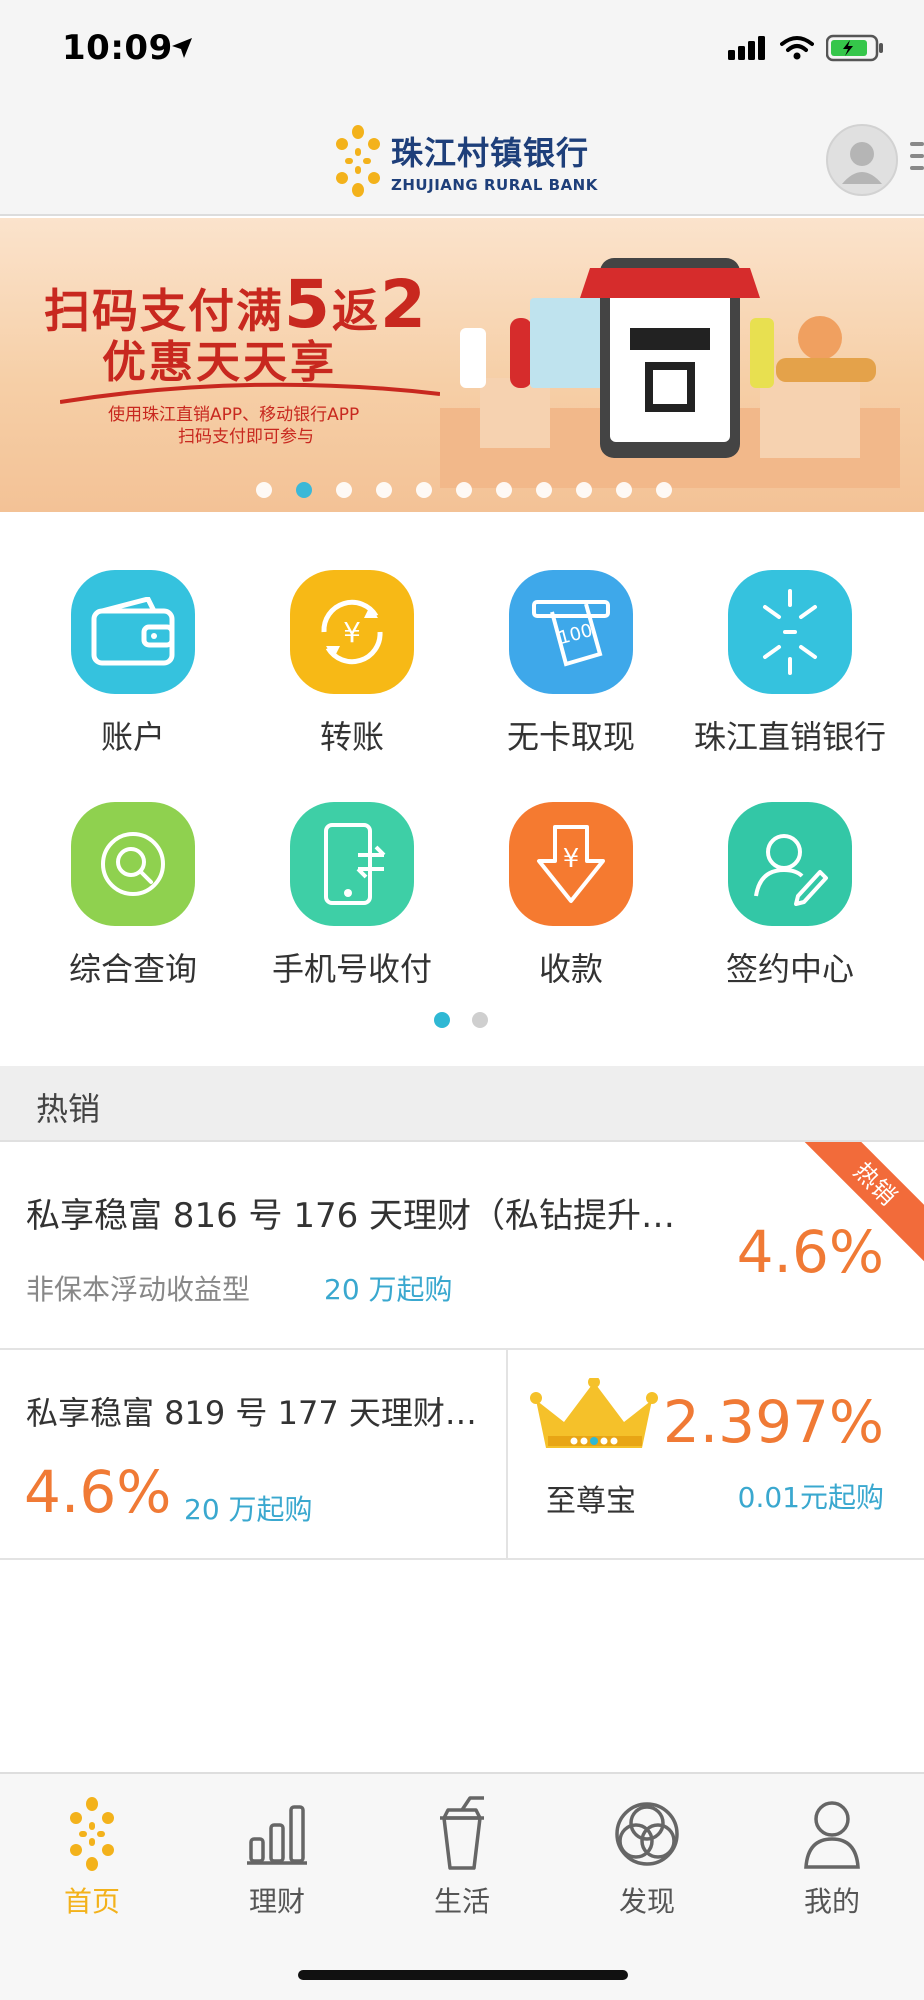 The image size is (924, 2000). I want to click on zhujiang-flower-logo-icon, so click(358, 161).